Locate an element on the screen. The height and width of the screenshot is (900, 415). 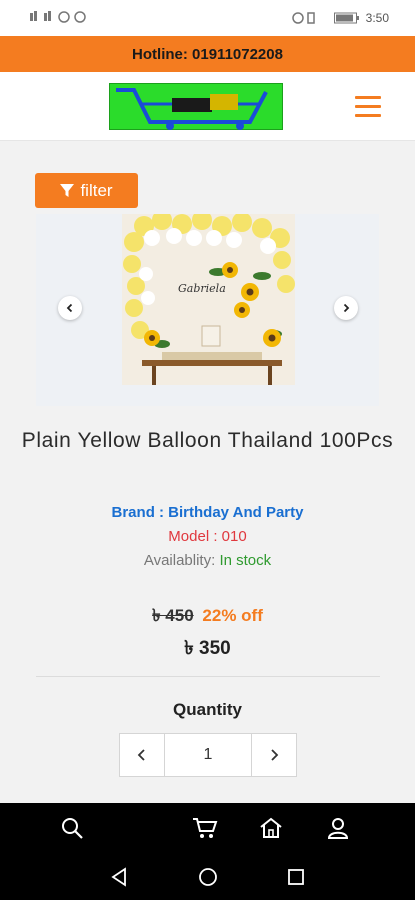
account-button is located at coordinates (339, 829).